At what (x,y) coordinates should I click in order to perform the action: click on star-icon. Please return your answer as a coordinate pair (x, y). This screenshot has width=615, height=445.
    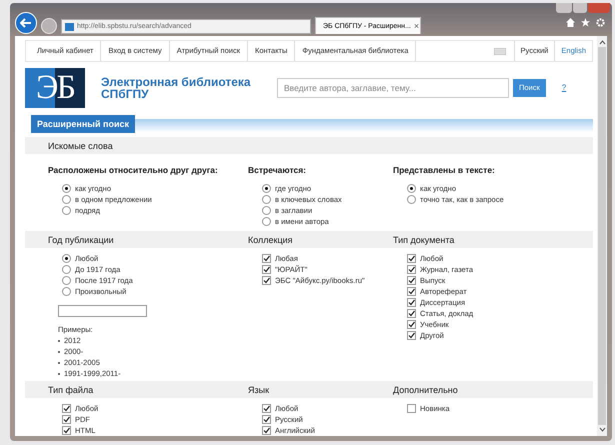
    Looking at the image, I should click on (585, 22).